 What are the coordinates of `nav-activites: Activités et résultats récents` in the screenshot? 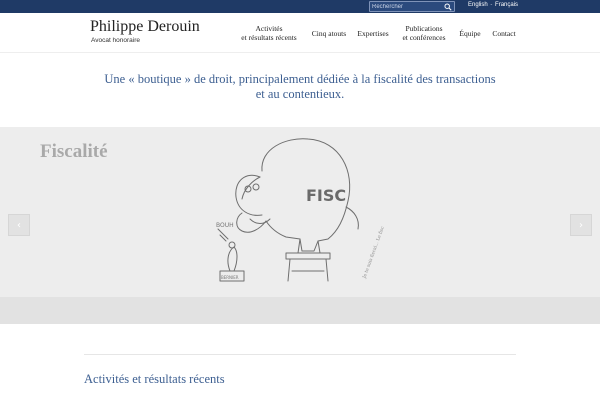 It's located at (269, 33).